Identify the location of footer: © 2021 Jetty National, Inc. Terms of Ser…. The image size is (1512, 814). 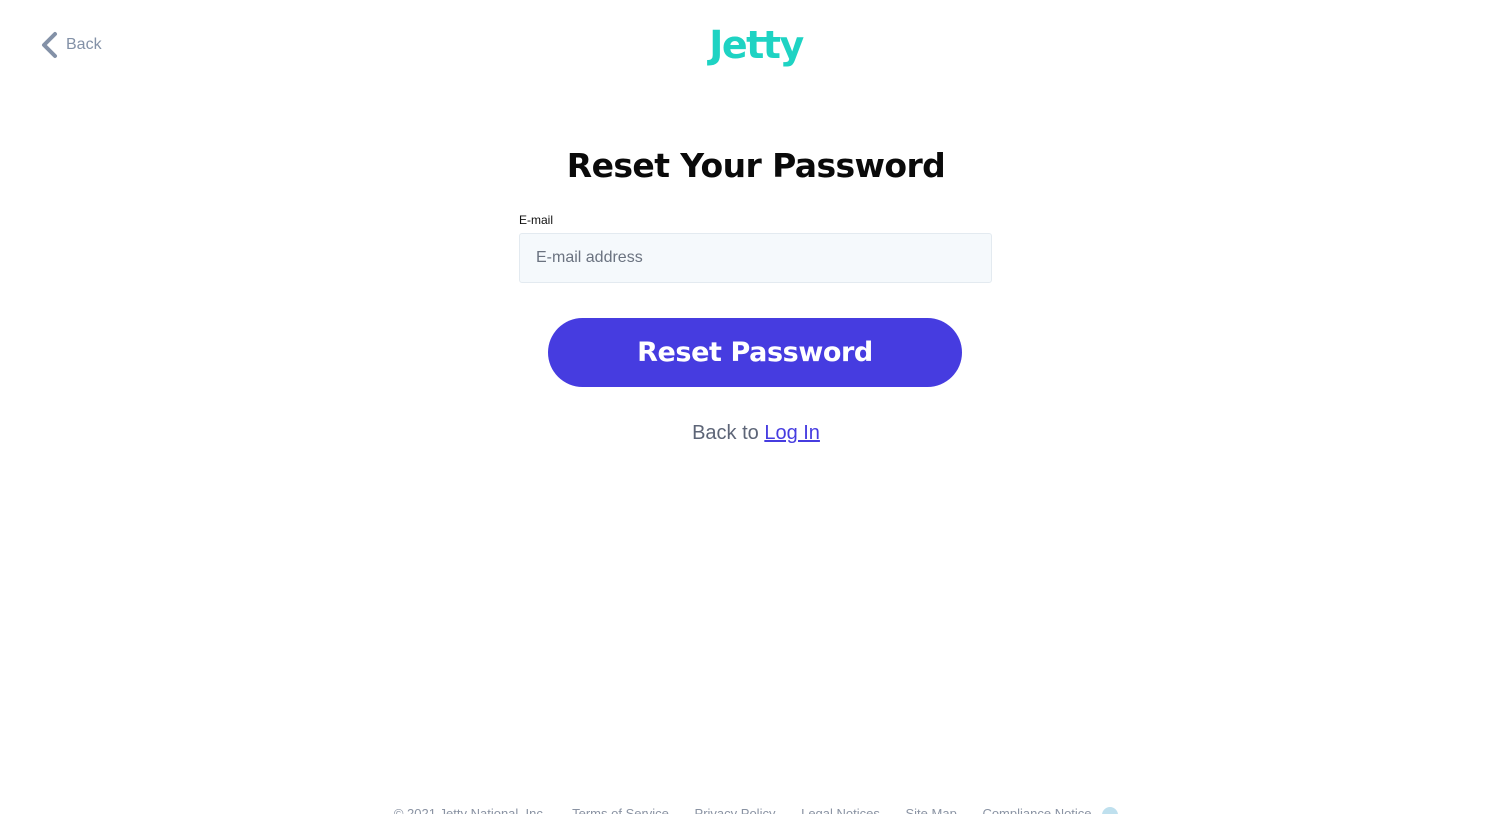
(756, 810).